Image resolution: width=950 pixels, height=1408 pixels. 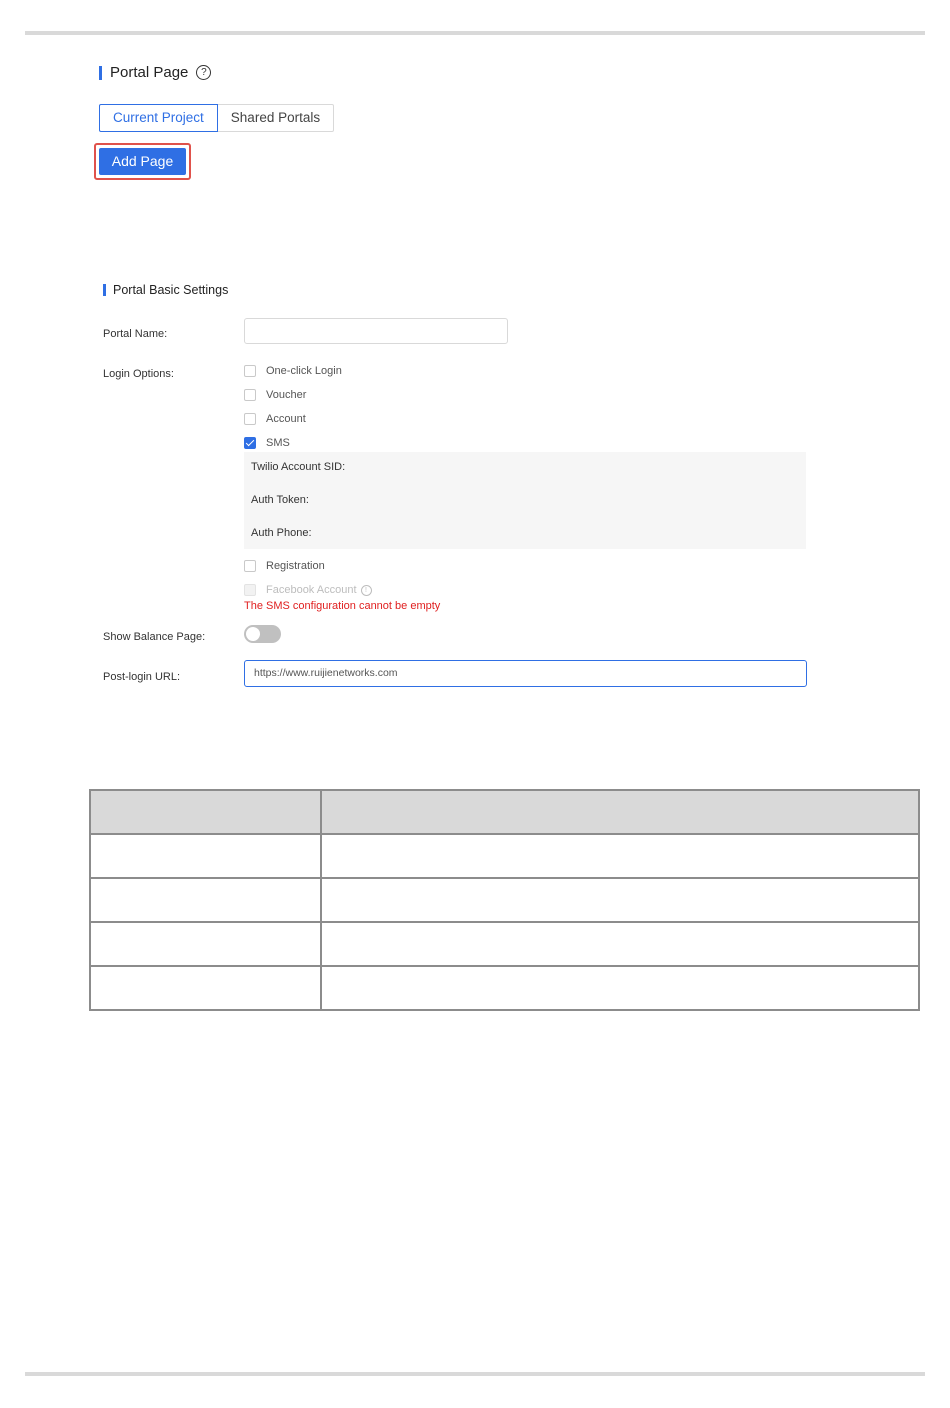 I want to click on show-balance-toggle, so click(x=262, y=634).